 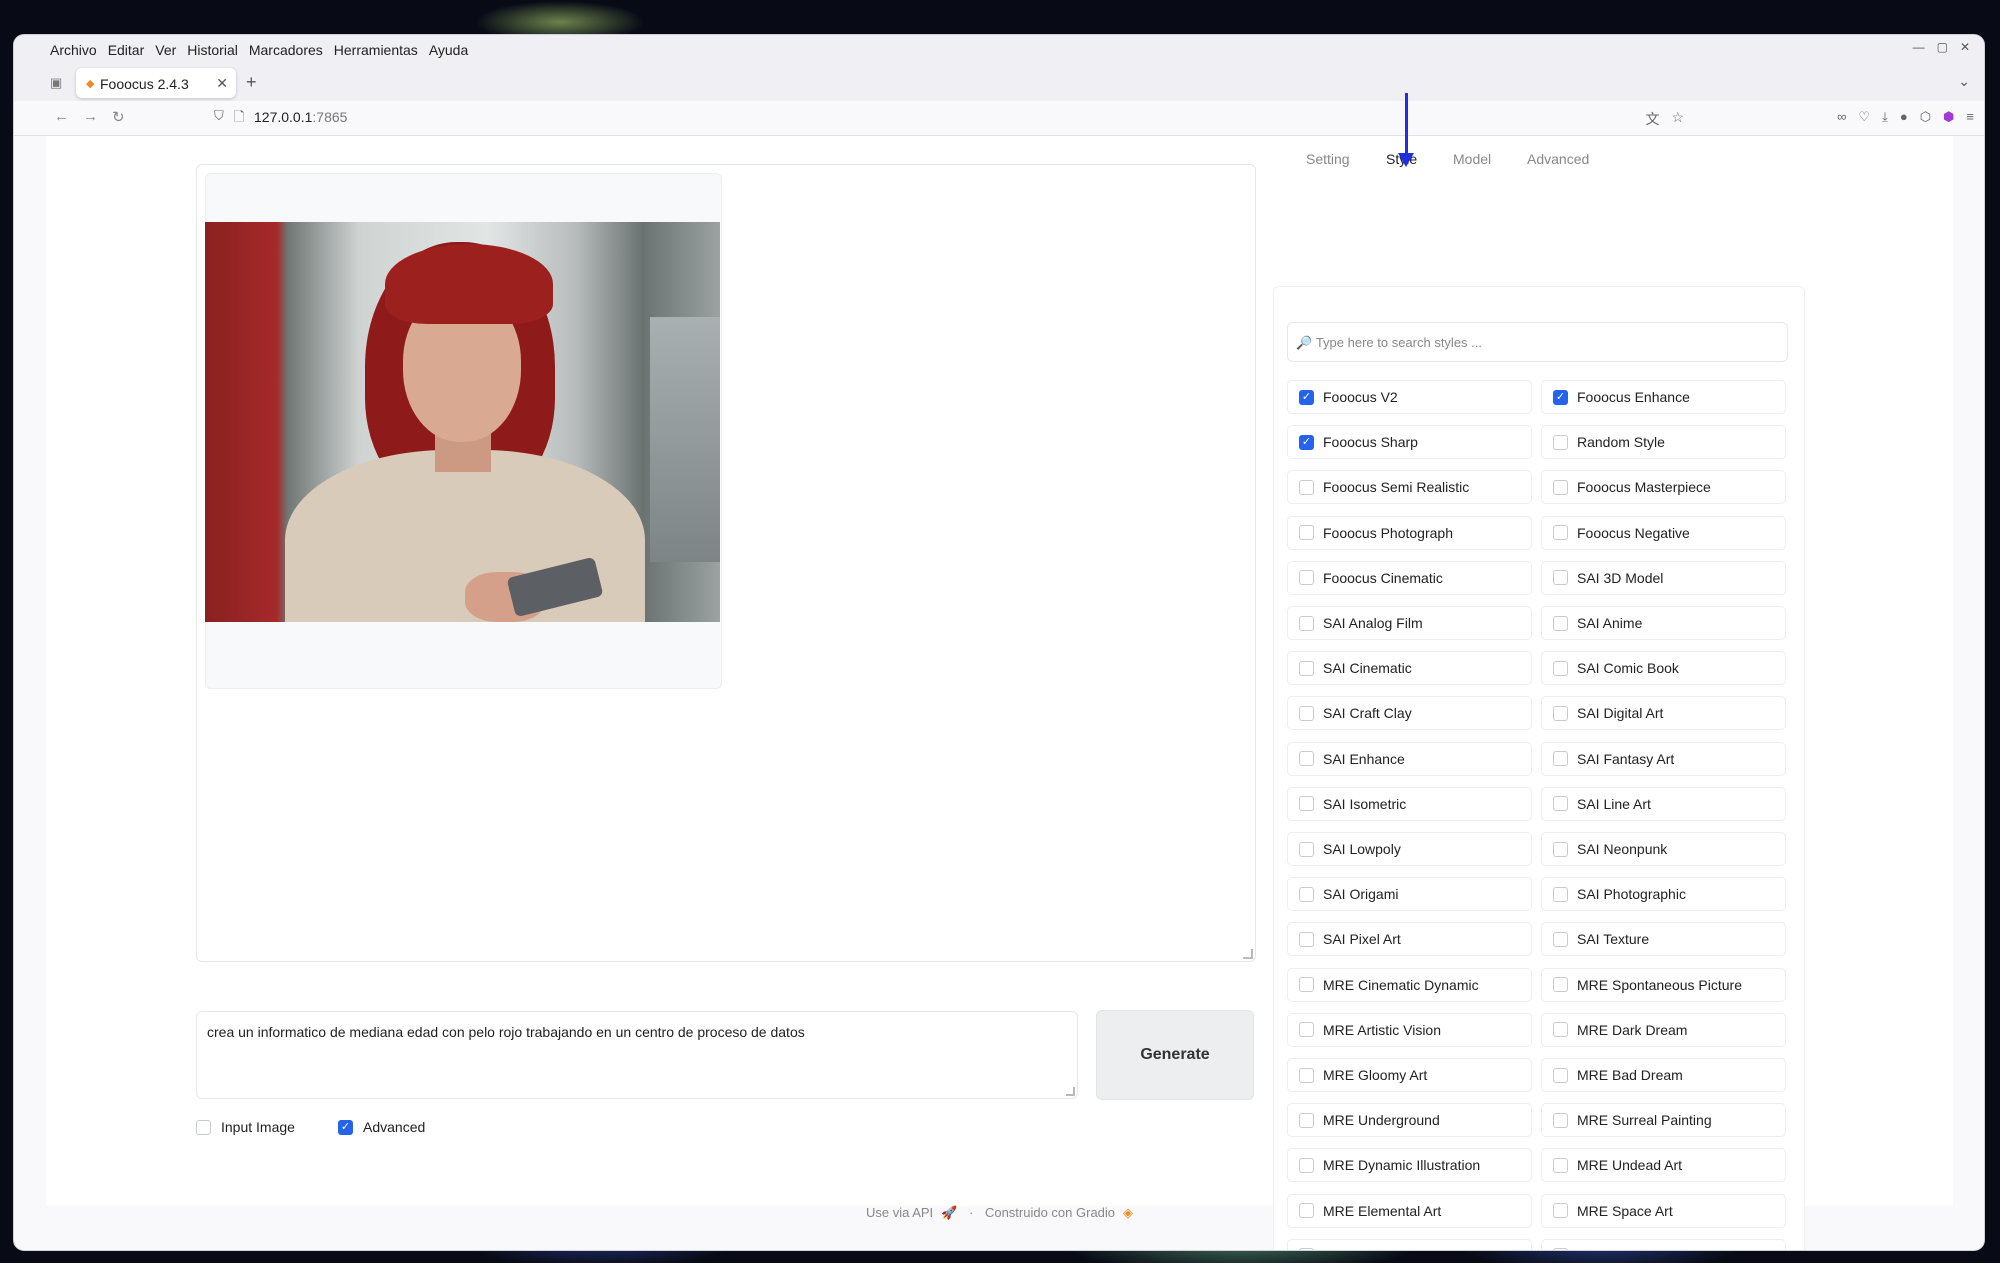 I want to click on maximize-icon: ▢, so click(x=1942, y=47).